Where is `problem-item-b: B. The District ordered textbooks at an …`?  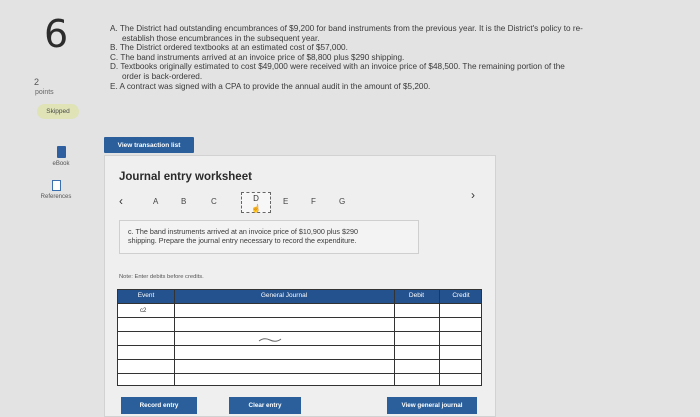 problem-item-b: B. The District ordered textbooks at an … is located at coordinates (229, 48).